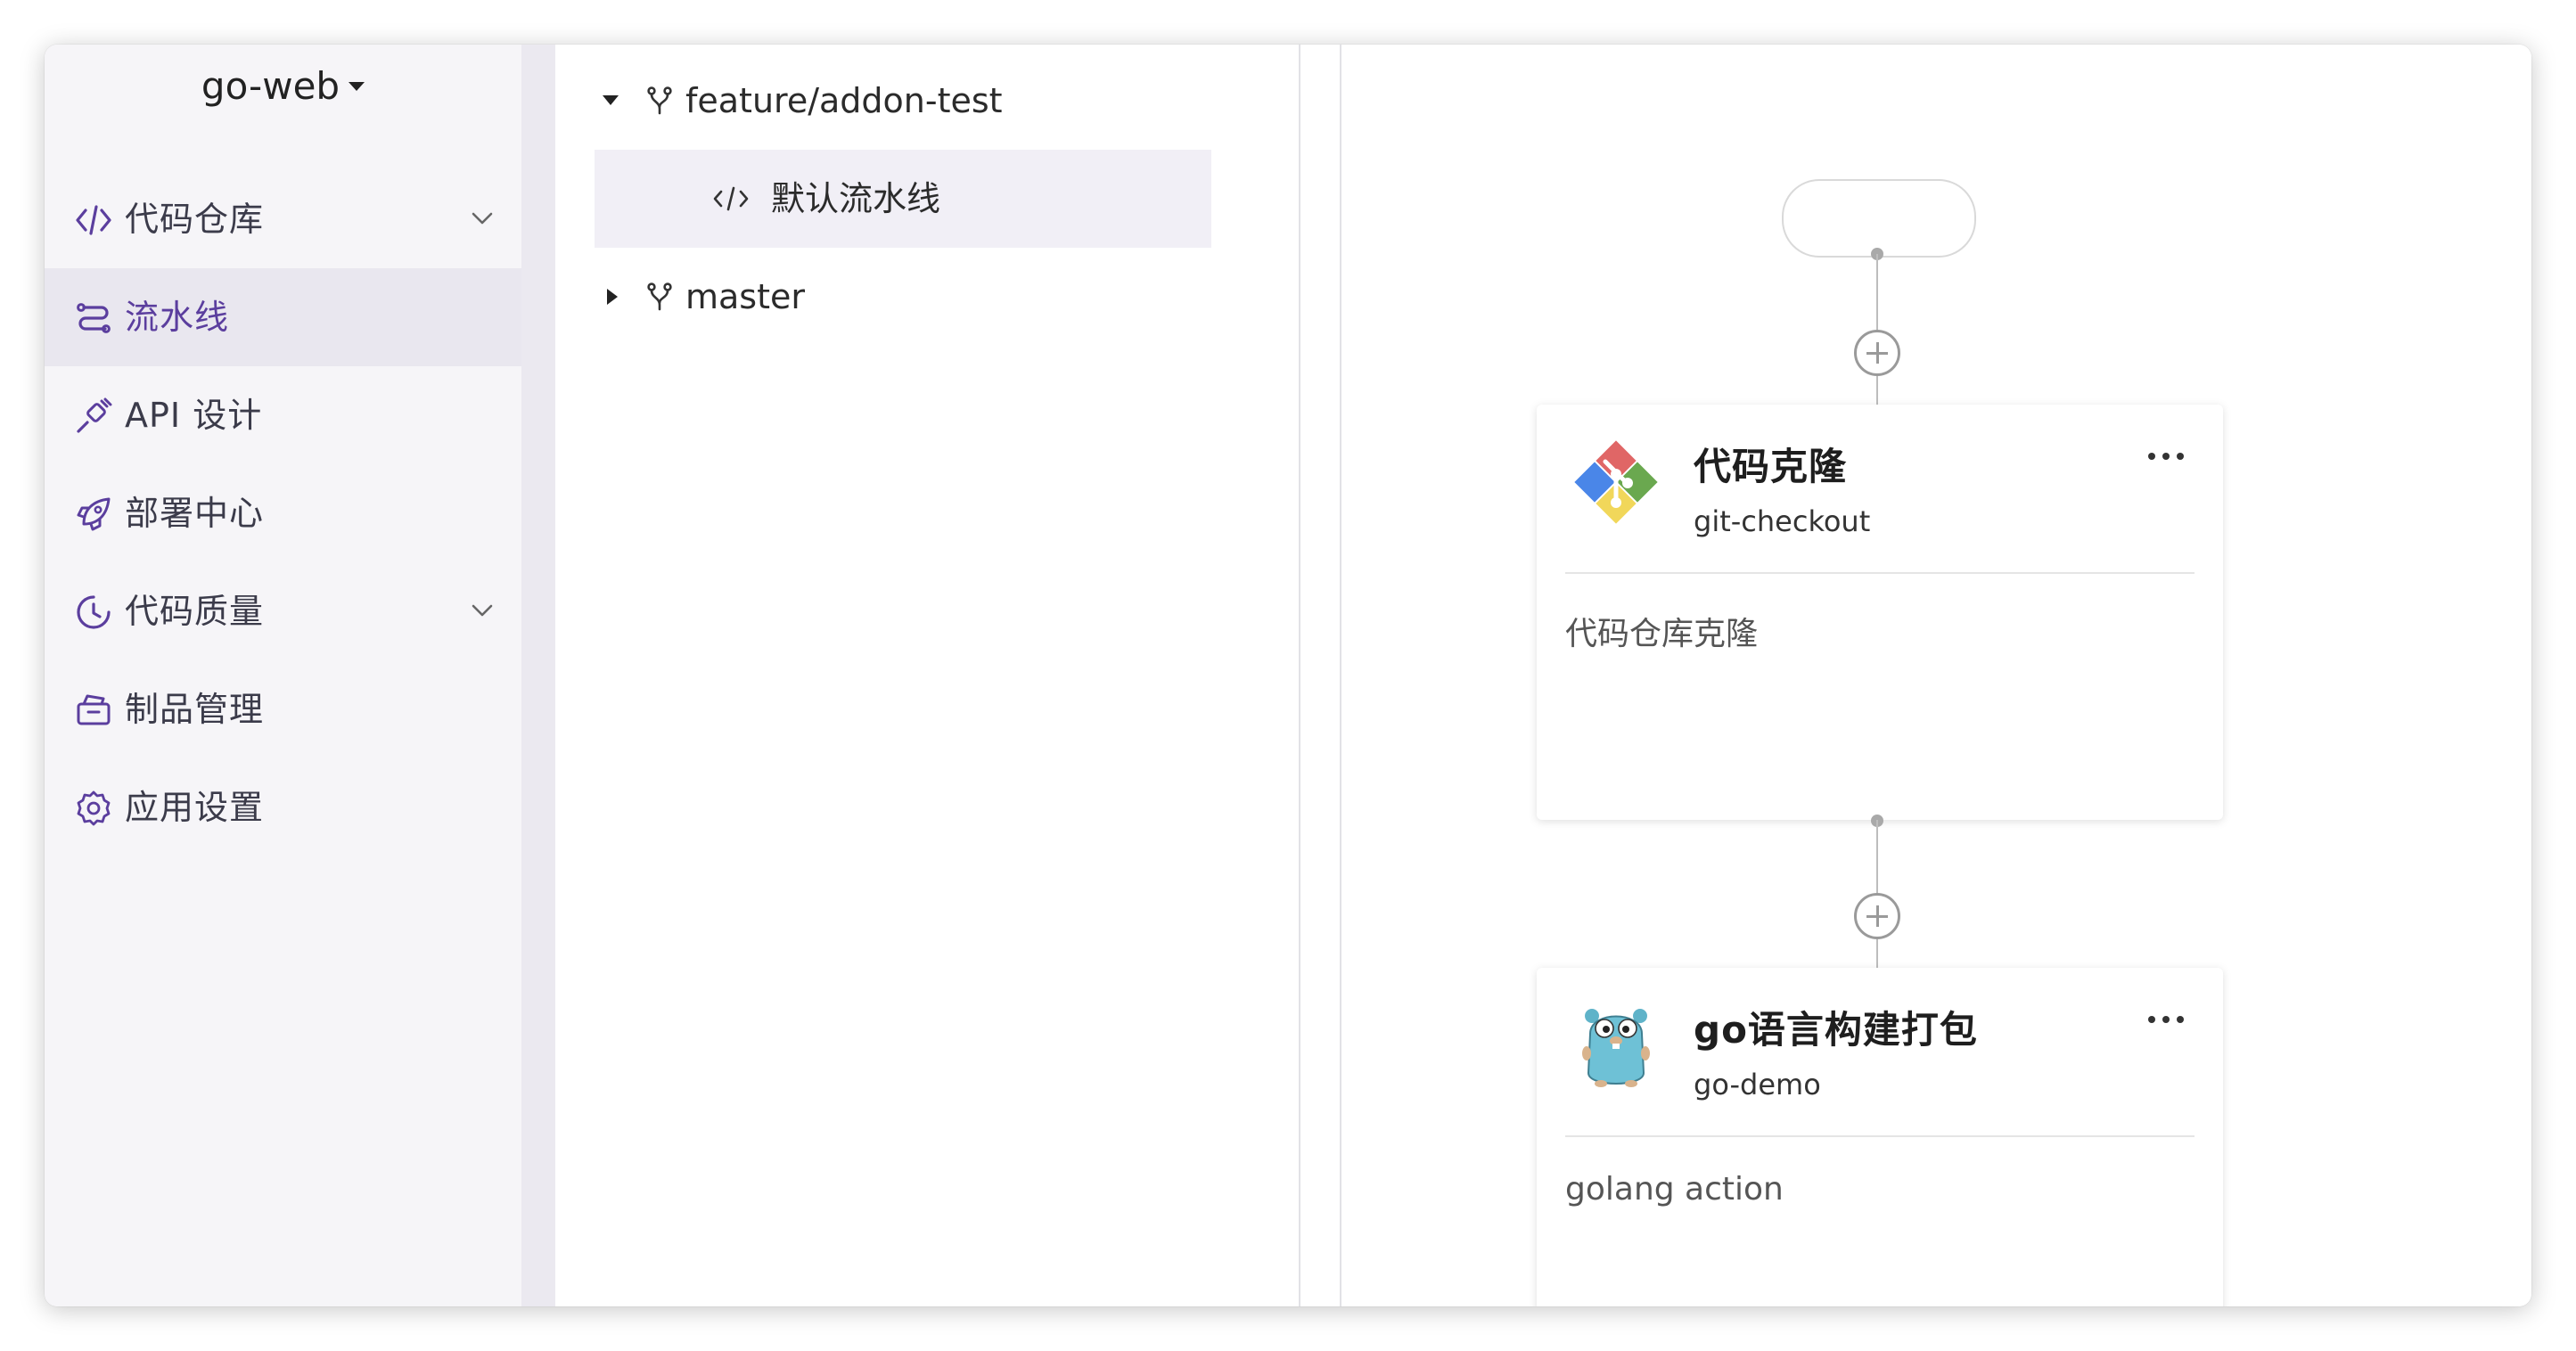  What do you see at coordinates (94, 710) in the screenshot?
I see `artifact-box-icon` at bounding box center [94, 710].